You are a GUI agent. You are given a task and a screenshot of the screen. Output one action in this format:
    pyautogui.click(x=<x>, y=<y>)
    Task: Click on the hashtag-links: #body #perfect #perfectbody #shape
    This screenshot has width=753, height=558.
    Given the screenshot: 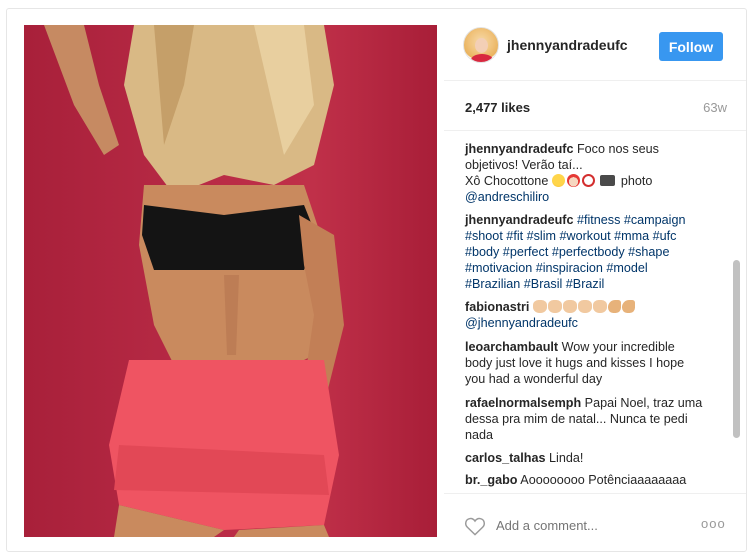 What is the action you would take?
    pyautogui.click(x=567, y=252)
    